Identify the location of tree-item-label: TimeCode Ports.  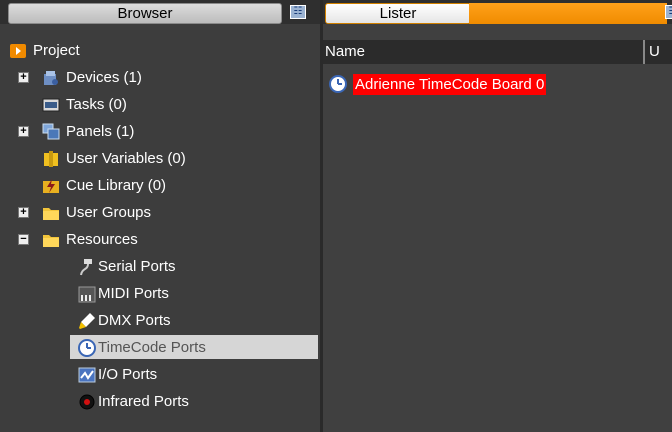
(152, 347).